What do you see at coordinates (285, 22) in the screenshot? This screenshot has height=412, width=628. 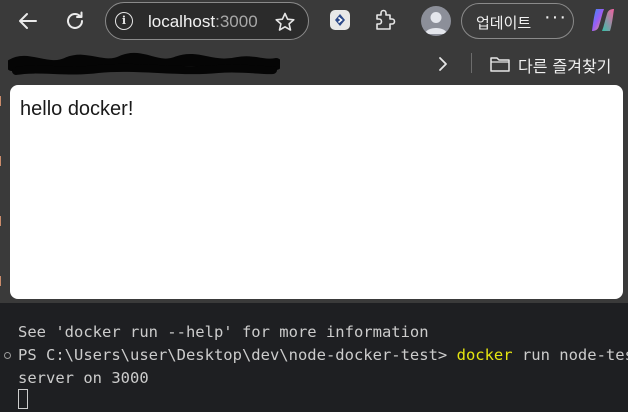 I see `star-icon` at bounding box center [285, 22].